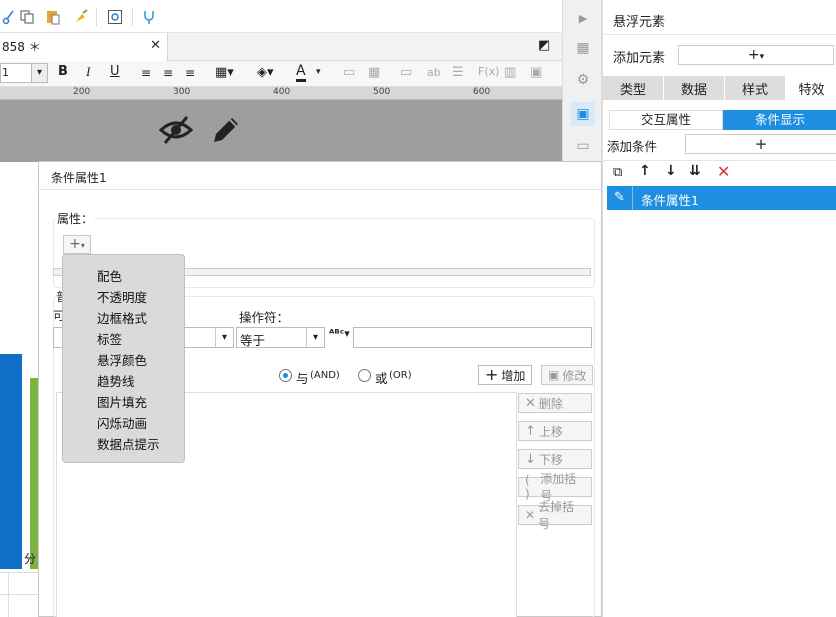  Describe the element at coordinates (639, 22) in the screenshot. I see `panel-title: 悬浮元素` at that location.